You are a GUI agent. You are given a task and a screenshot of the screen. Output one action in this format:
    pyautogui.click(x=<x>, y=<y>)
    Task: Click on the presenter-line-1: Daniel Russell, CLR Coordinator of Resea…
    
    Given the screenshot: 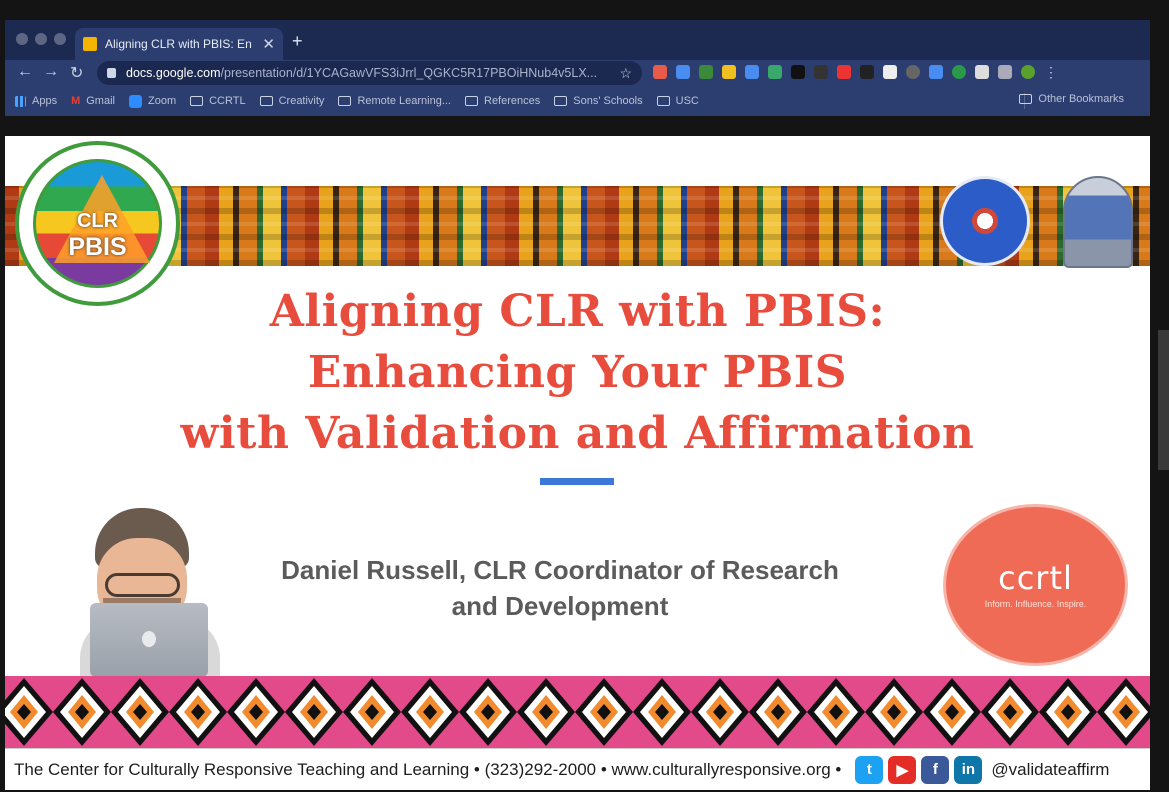 What is the action you would take?
    pyautogui.click(x=560, y=570)
    